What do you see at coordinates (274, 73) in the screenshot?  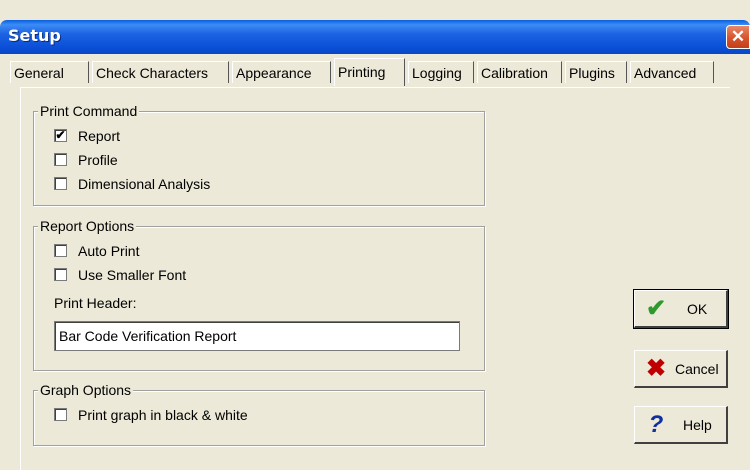 I see `tab-label: Appearance` at bounding box center [274, 73].